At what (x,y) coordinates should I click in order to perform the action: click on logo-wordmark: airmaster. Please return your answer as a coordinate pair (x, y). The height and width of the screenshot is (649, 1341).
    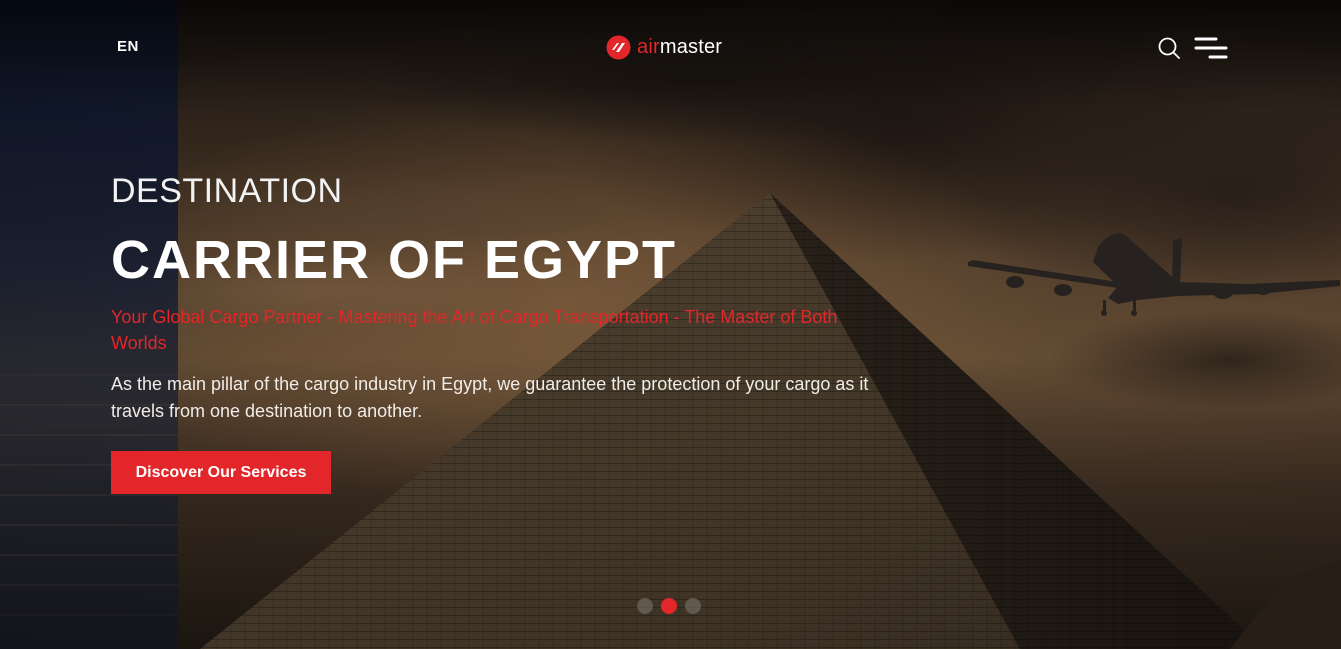
    Looking at the image, I should click on (680, 47).